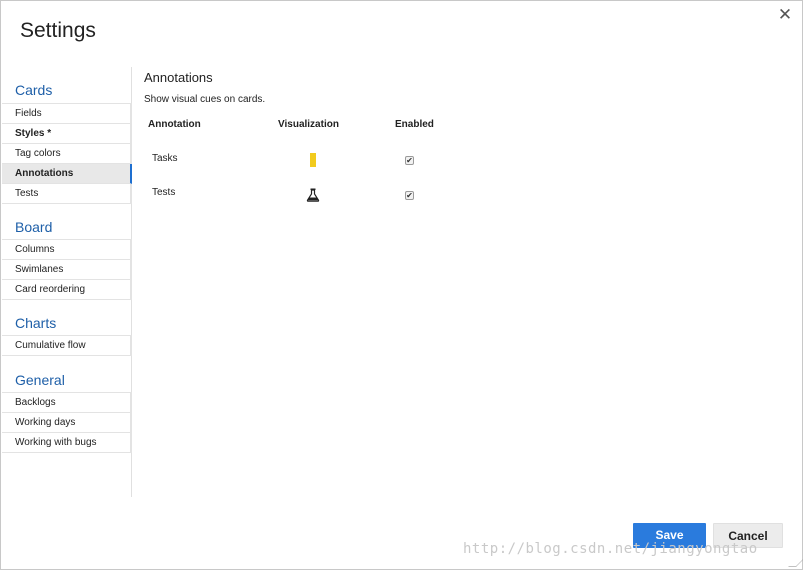 This screenshot has height=570, width=803. What do you see at coordinates (67, 403) in the screenshot?
I see `sidebar-item-backlogs: Backlogs` at bounding box center [67, 403].